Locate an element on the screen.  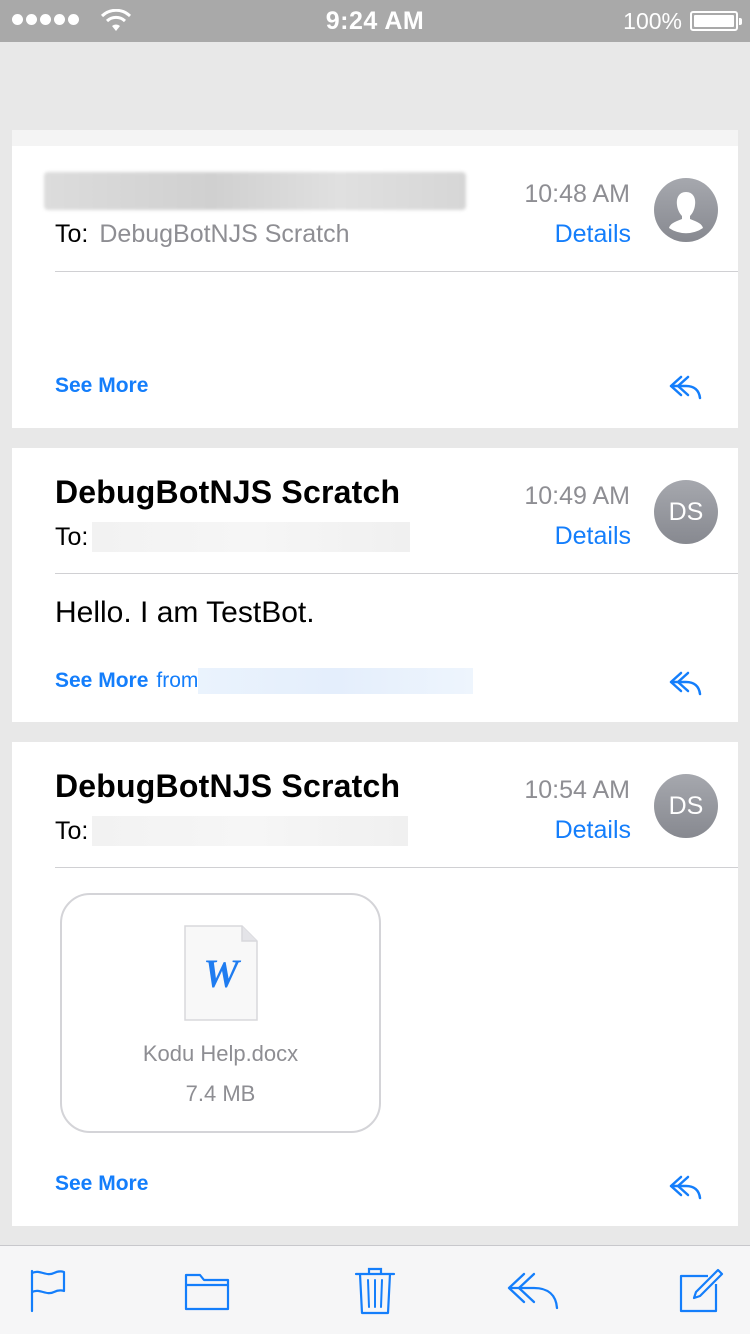
attachment-tile: W Kodu Help.docx 7.4 MB is located at coordinates (220, 1013).